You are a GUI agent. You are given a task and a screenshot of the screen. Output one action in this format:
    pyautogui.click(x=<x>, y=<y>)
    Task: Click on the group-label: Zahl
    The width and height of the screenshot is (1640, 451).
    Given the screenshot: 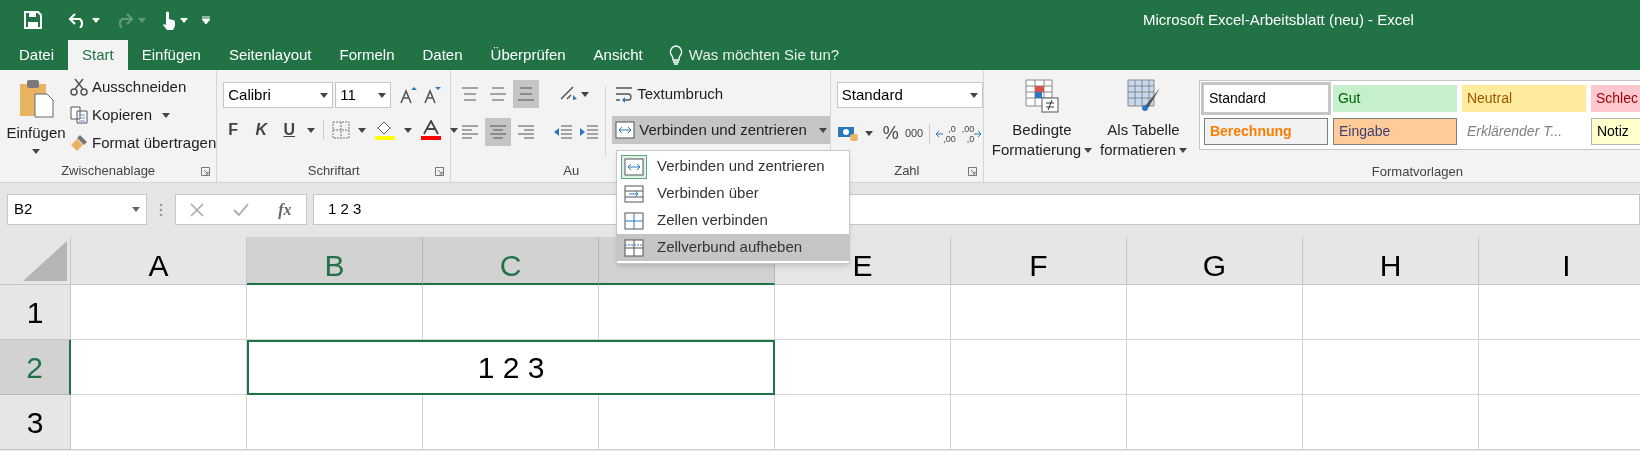 What is the action you would take?
    pyautogui.click(x=907, y=171)
    